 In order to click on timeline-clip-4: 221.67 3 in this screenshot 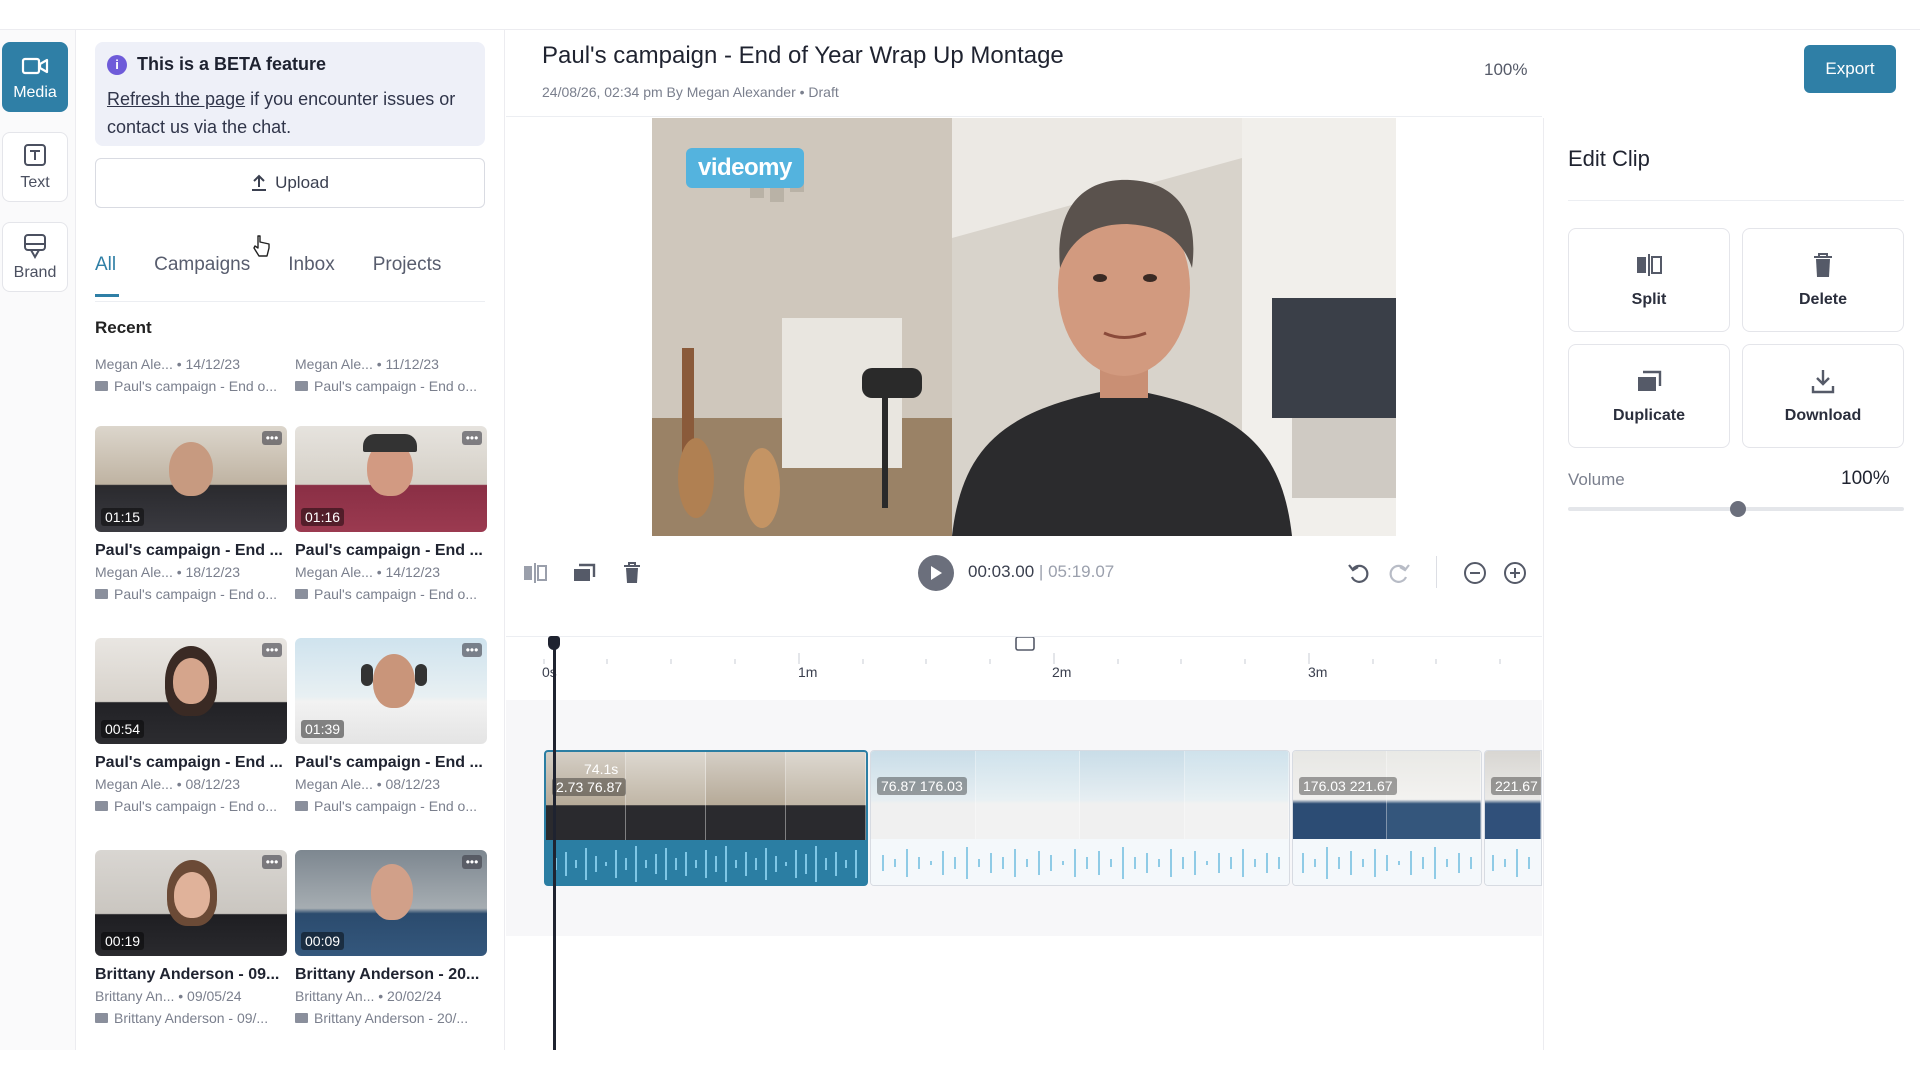, I will do `click(1513, 818)`.